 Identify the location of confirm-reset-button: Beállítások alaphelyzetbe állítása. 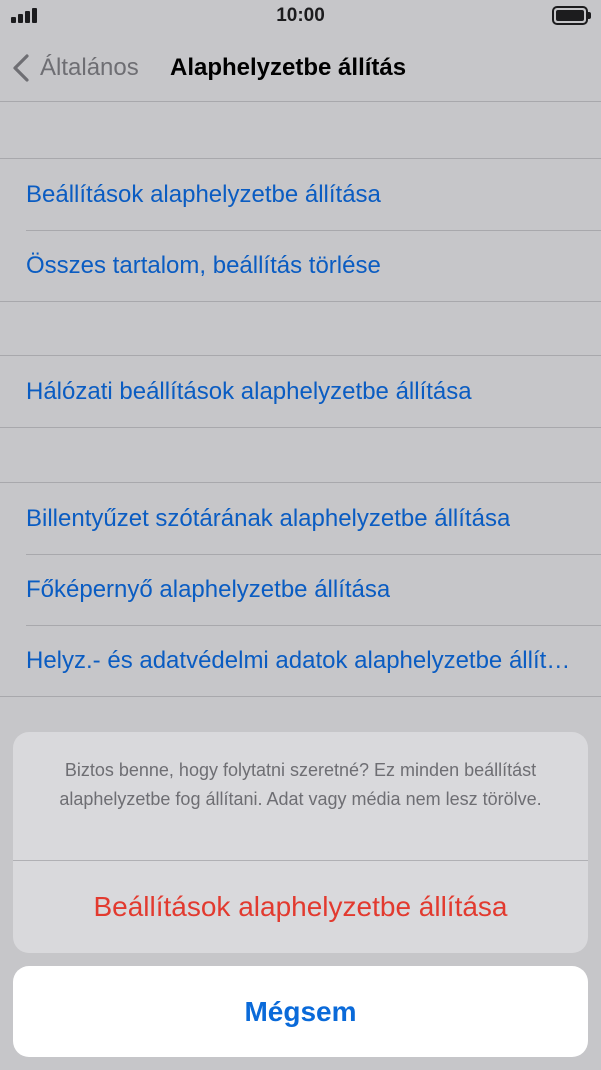
(300, 907).